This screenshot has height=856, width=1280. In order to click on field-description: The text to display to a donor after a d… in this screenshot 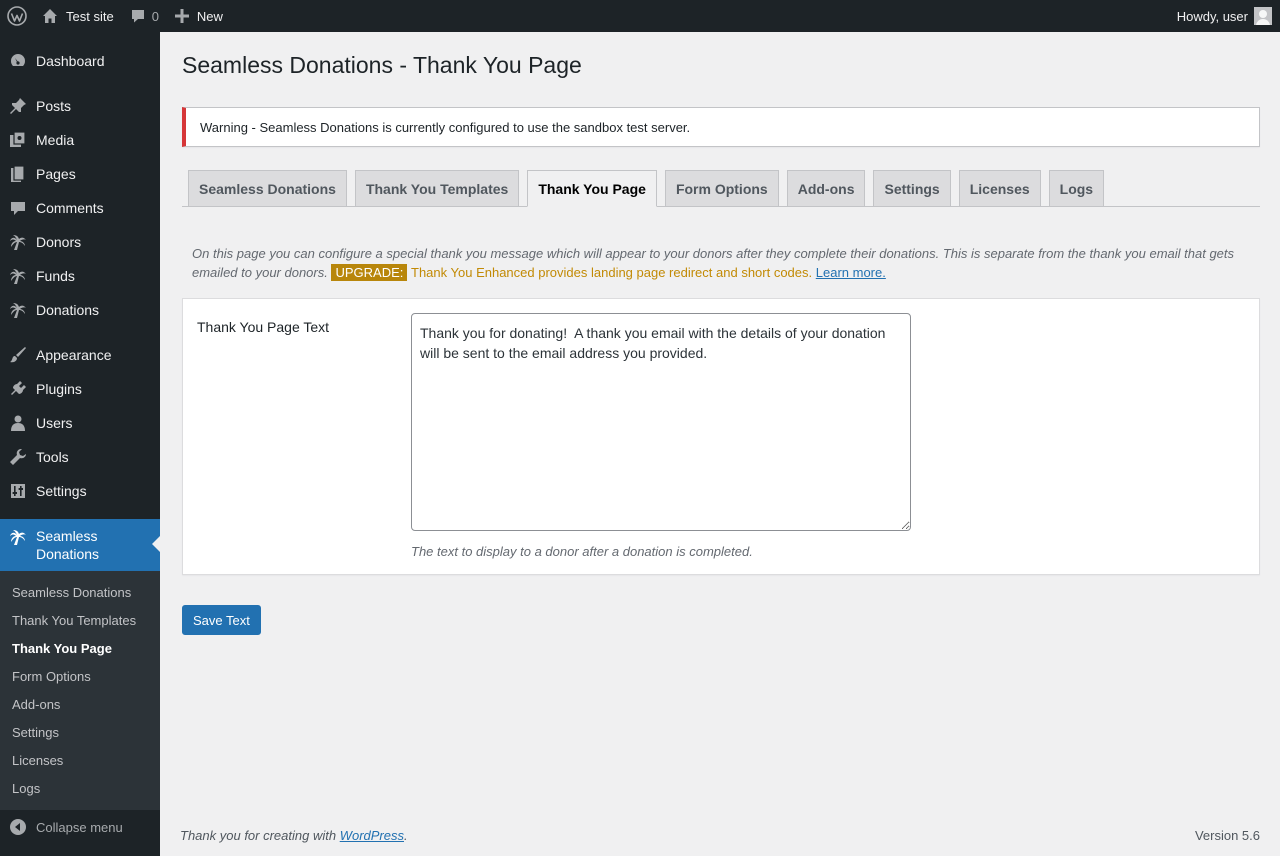, I will do `click(582, 551)`.